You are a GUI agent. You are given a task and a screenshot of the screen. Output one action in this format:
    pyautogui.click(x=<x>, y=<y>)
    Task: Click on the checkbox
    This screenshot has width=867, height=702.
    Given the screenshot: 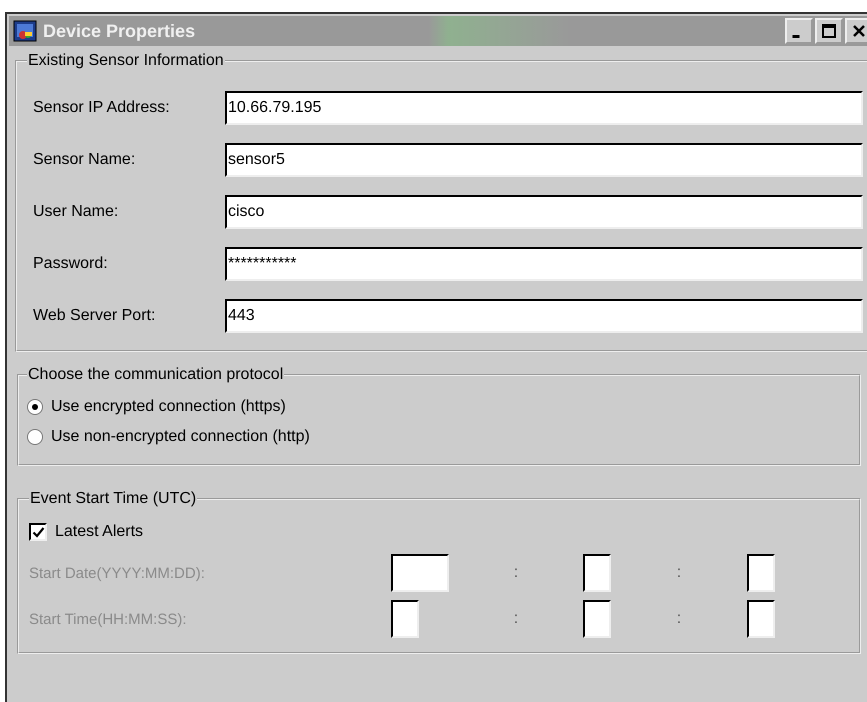 What is the action you would take?
    pyautogui.click(x=38, y=532)
    